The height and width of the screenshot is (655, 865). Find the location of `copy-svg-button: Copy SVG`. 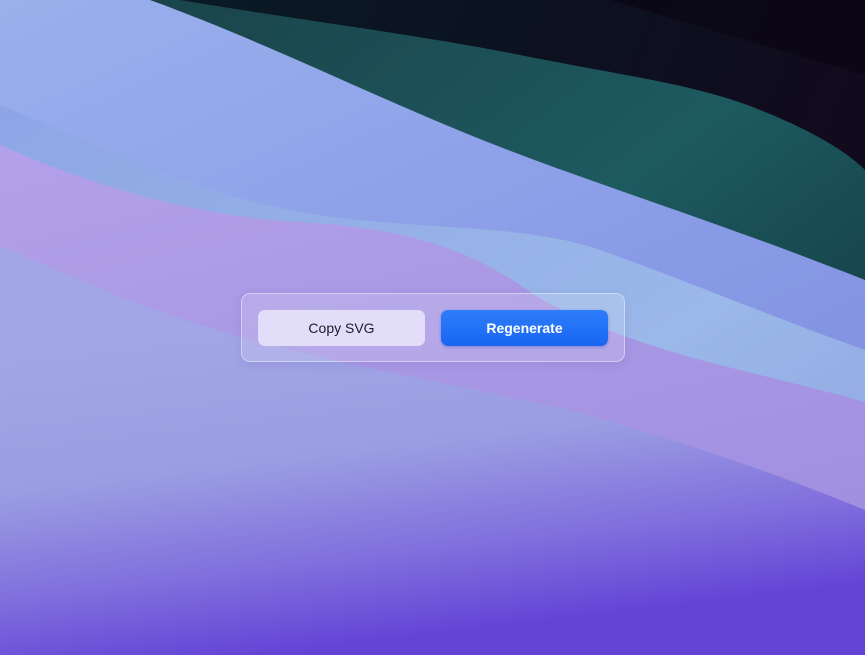

copy-svg-button: Copy SVG is located at coordinates (341, 328).